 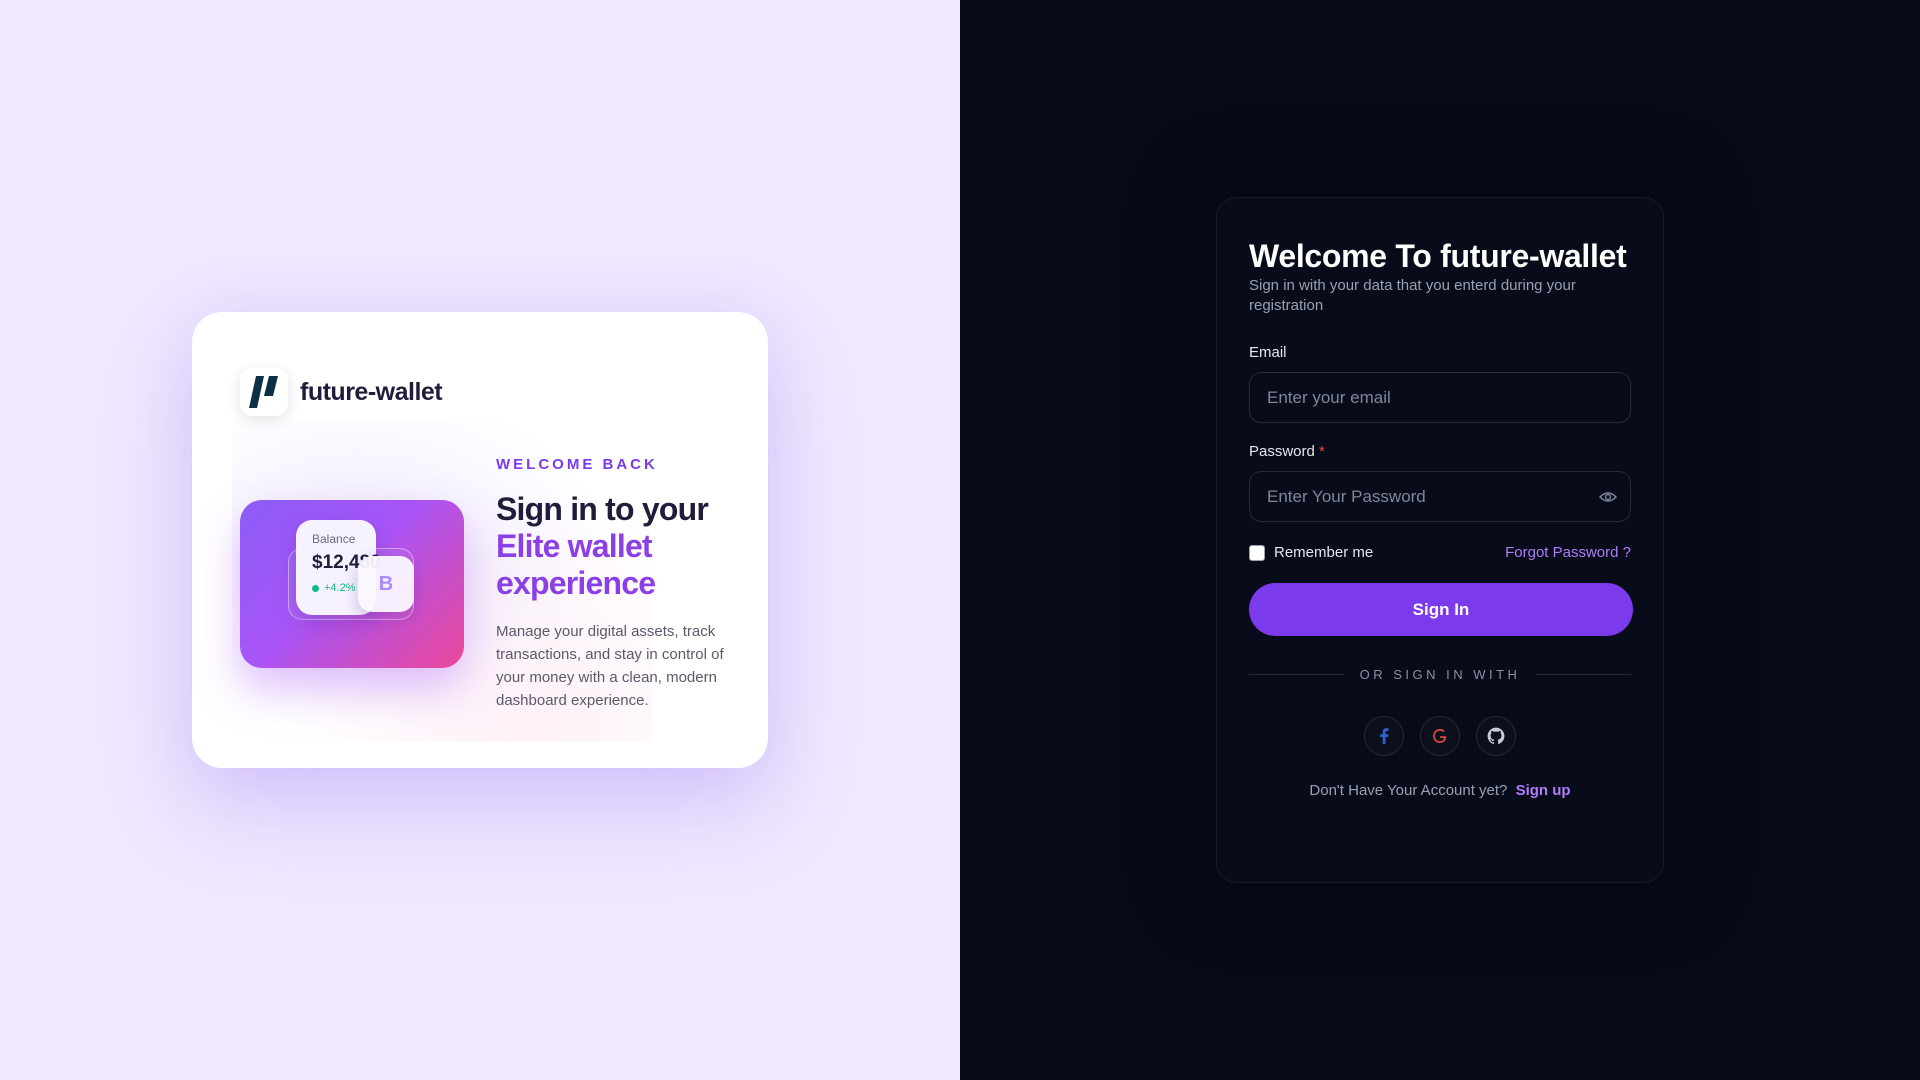 I want to click on github-button, so click(x=1496, y=736).